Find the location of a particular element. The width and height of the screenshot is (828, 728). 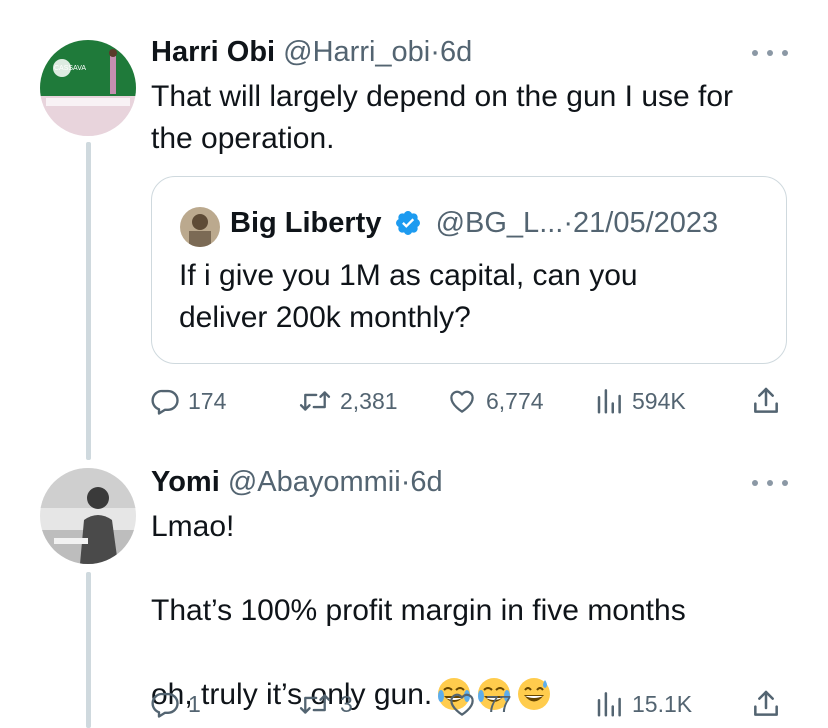

retweet-count: 2,381 is located at coordinates (369, 400).